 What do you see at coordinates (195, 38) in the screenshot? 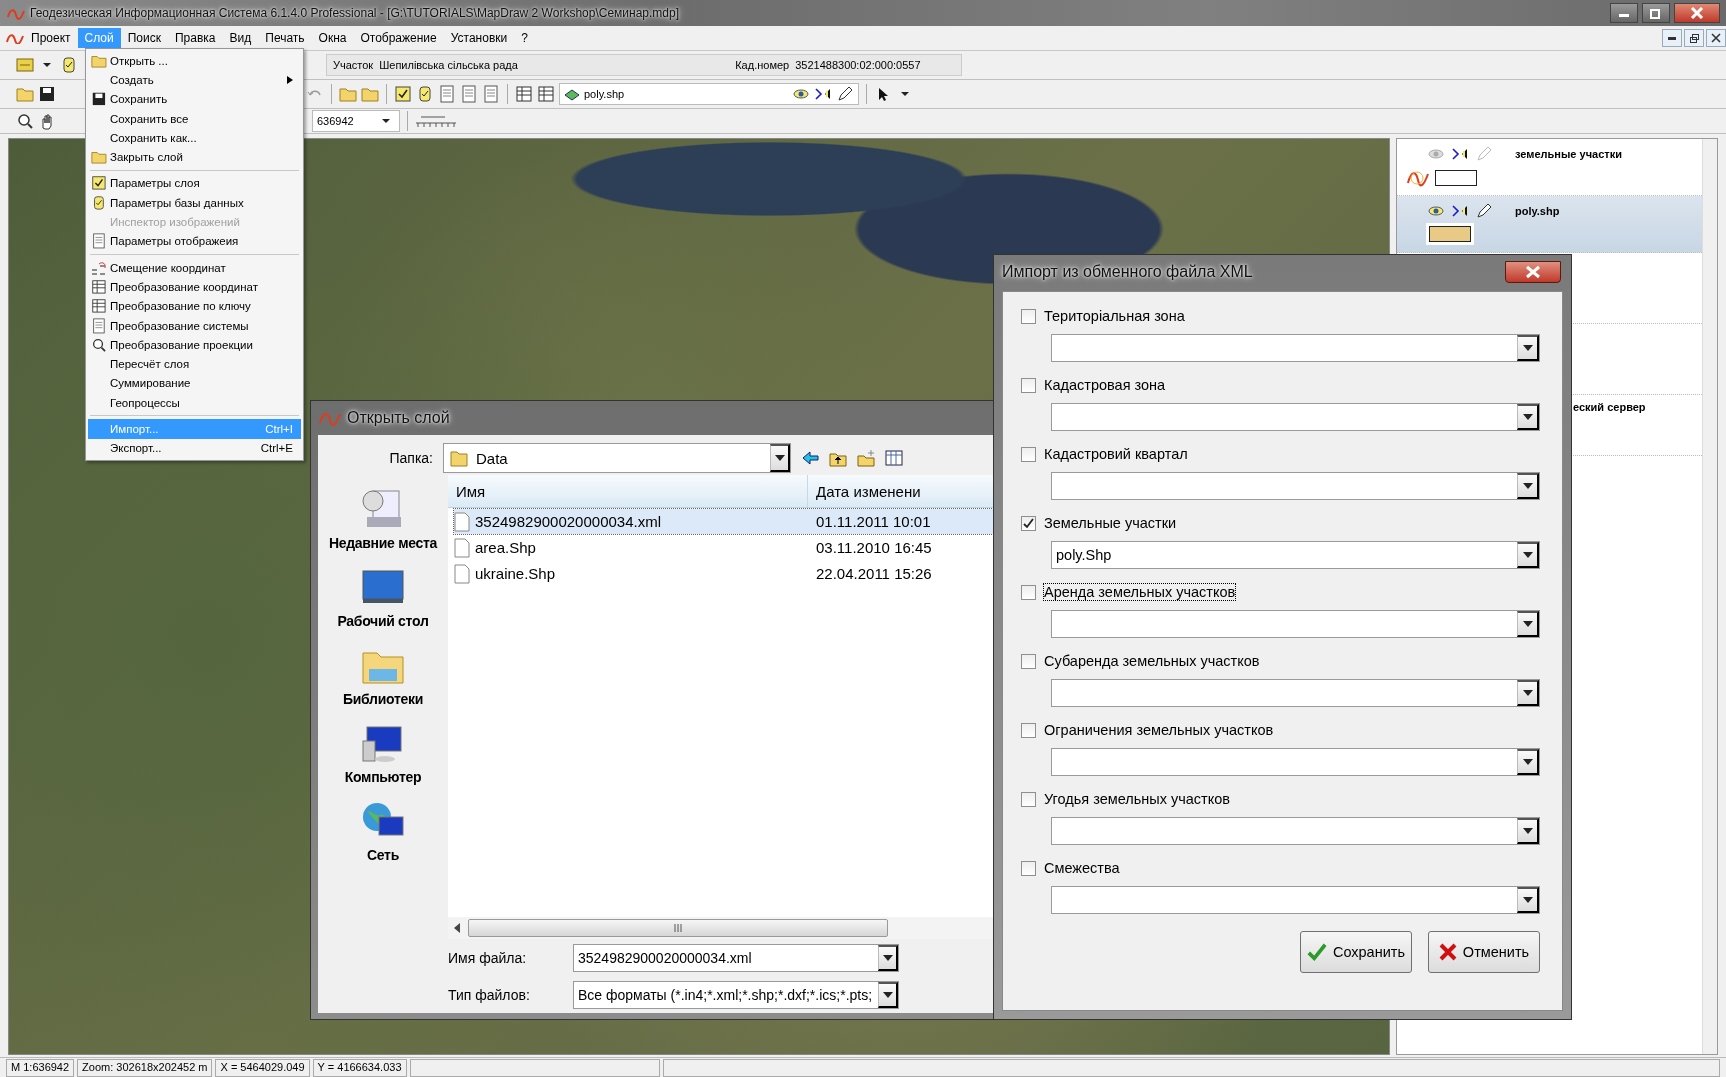
I see `menu-item: Правка` at bounding box center [195, 38].